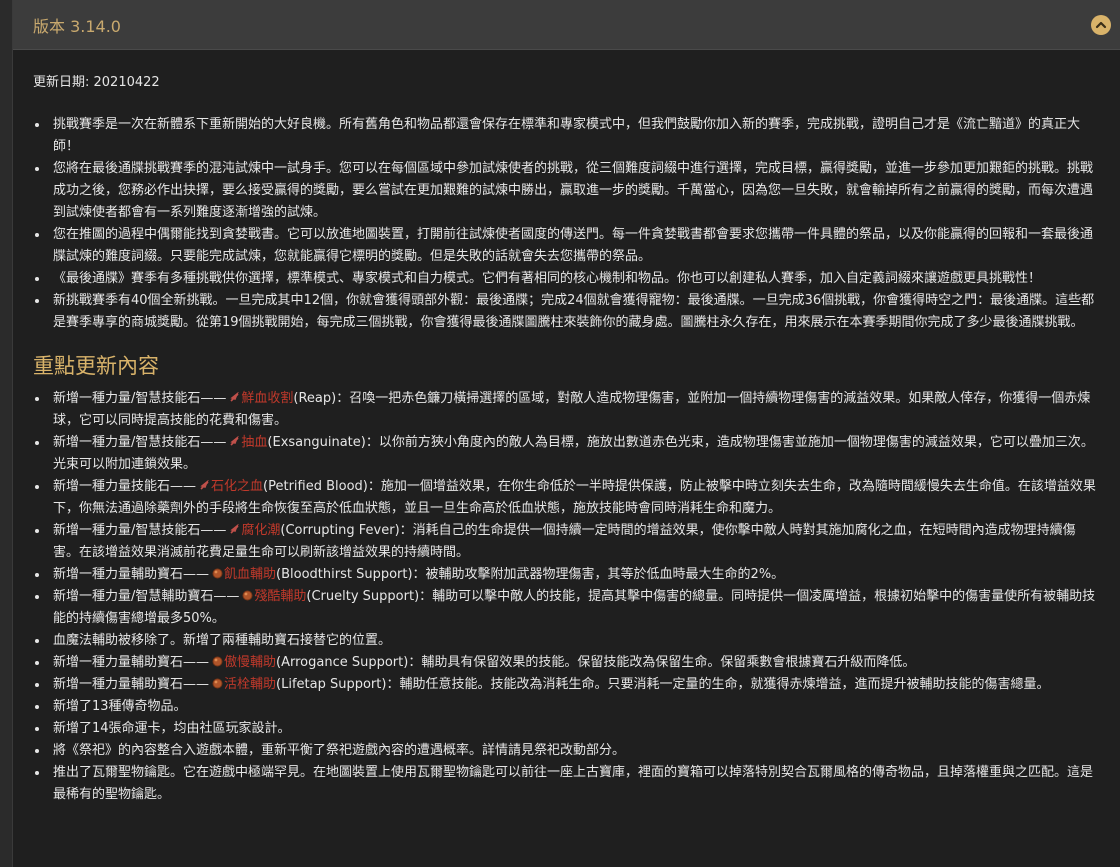  Describe the element at coordinates (237, 486) in the screenshot. I see `skill-link: 石化之血` at that location.